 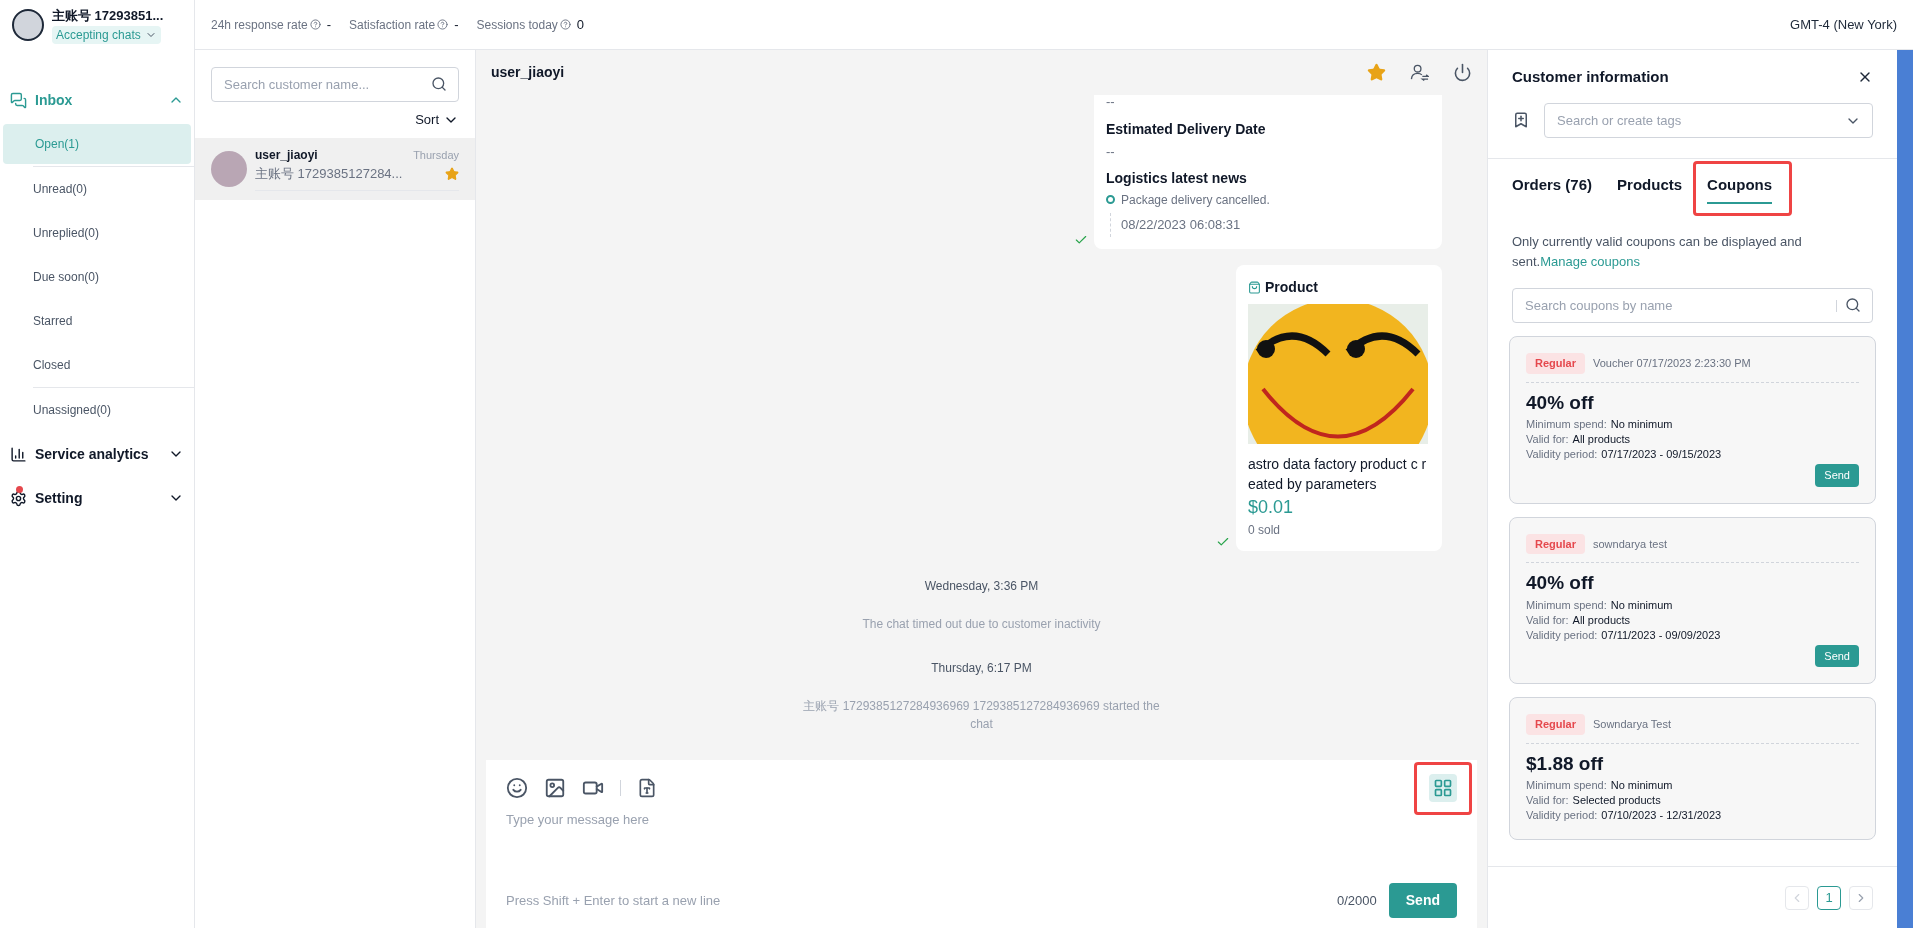 I want to click on star-button, so click(x=1376, y=72).